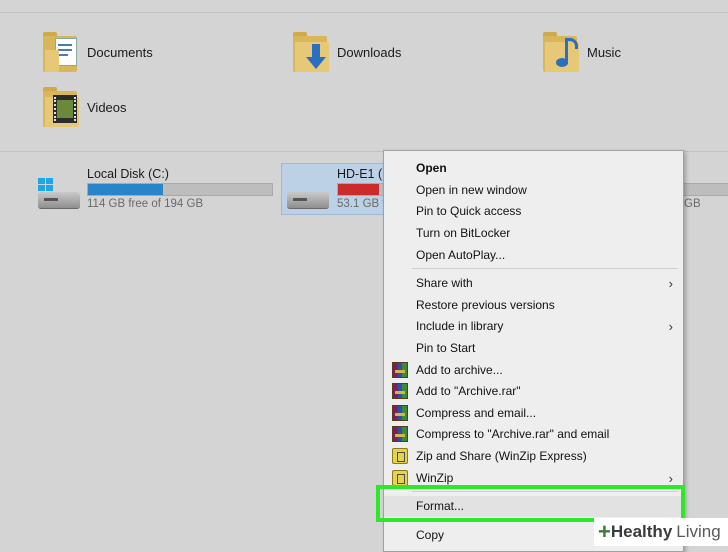 The image size is (728, 552). Describe the element at coordinates (533, 168) in the screenshot. I see `menu-item-open: Open` at that location.